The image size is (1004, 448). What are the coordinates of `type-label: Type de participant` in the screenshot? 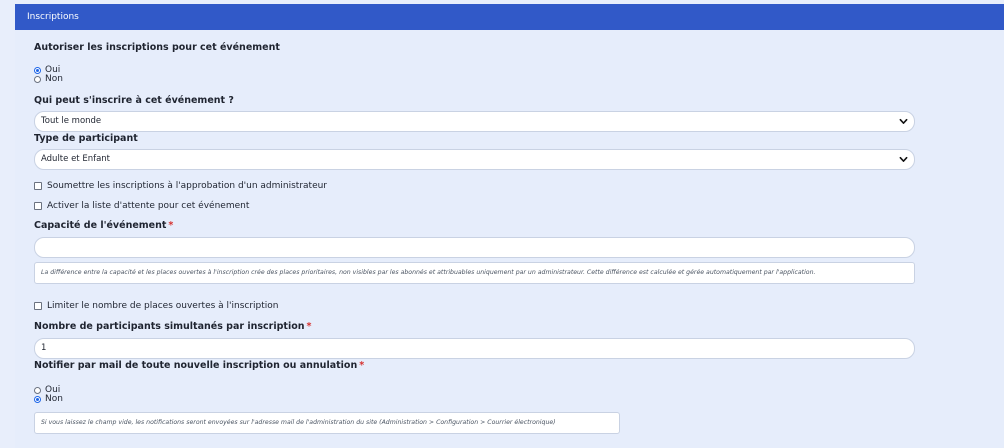 It's located at (86, 138).